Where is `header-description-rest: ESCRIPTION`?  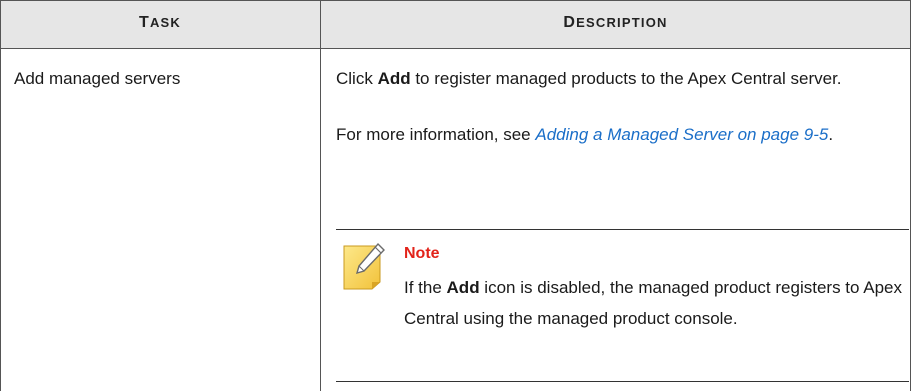 header-description-rest: ESCRIPTION is located at coordinates (622, 22).